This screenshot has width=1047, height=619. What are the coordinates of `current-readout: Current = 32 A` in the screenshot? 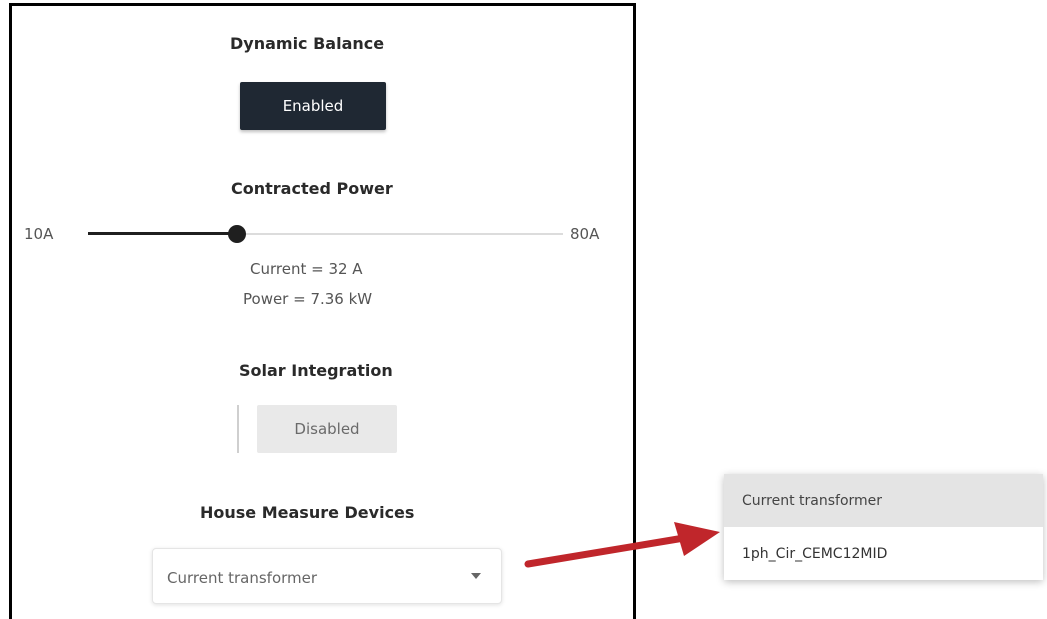 It's located at (306, 269).